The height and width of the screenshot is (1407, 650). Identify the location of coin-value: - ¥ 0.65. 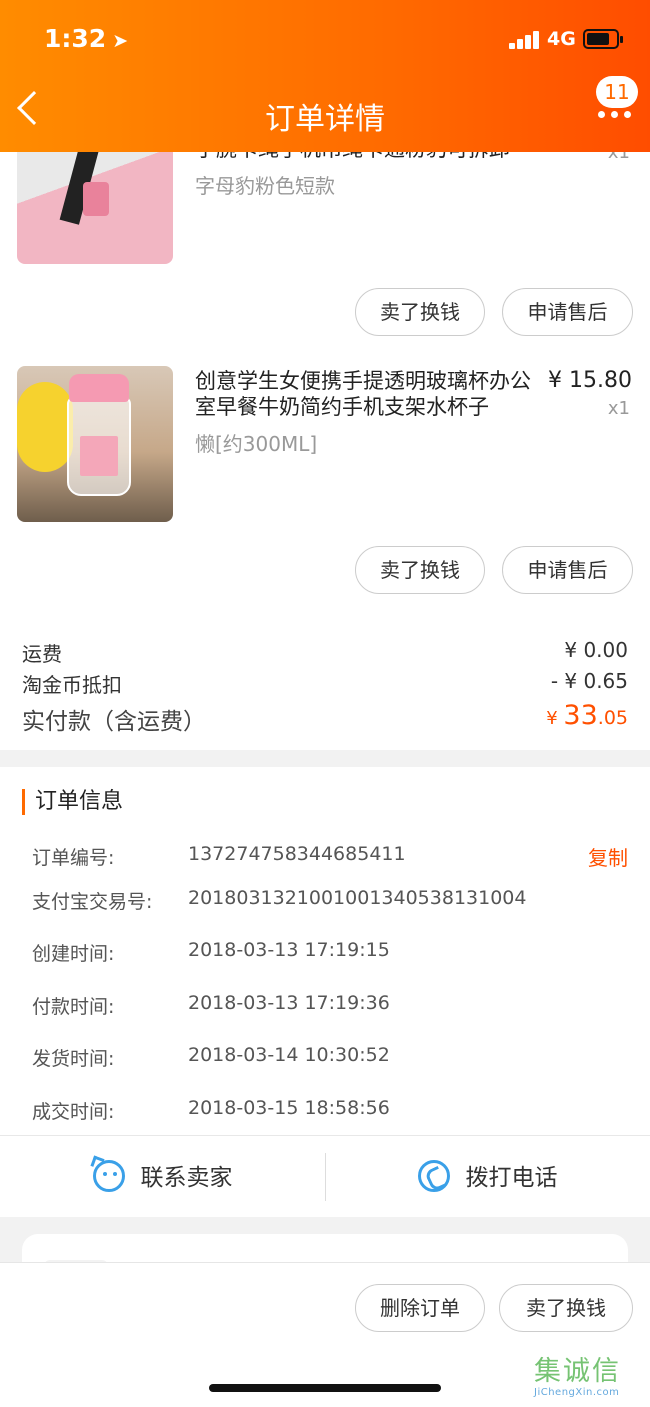
(589, 681).